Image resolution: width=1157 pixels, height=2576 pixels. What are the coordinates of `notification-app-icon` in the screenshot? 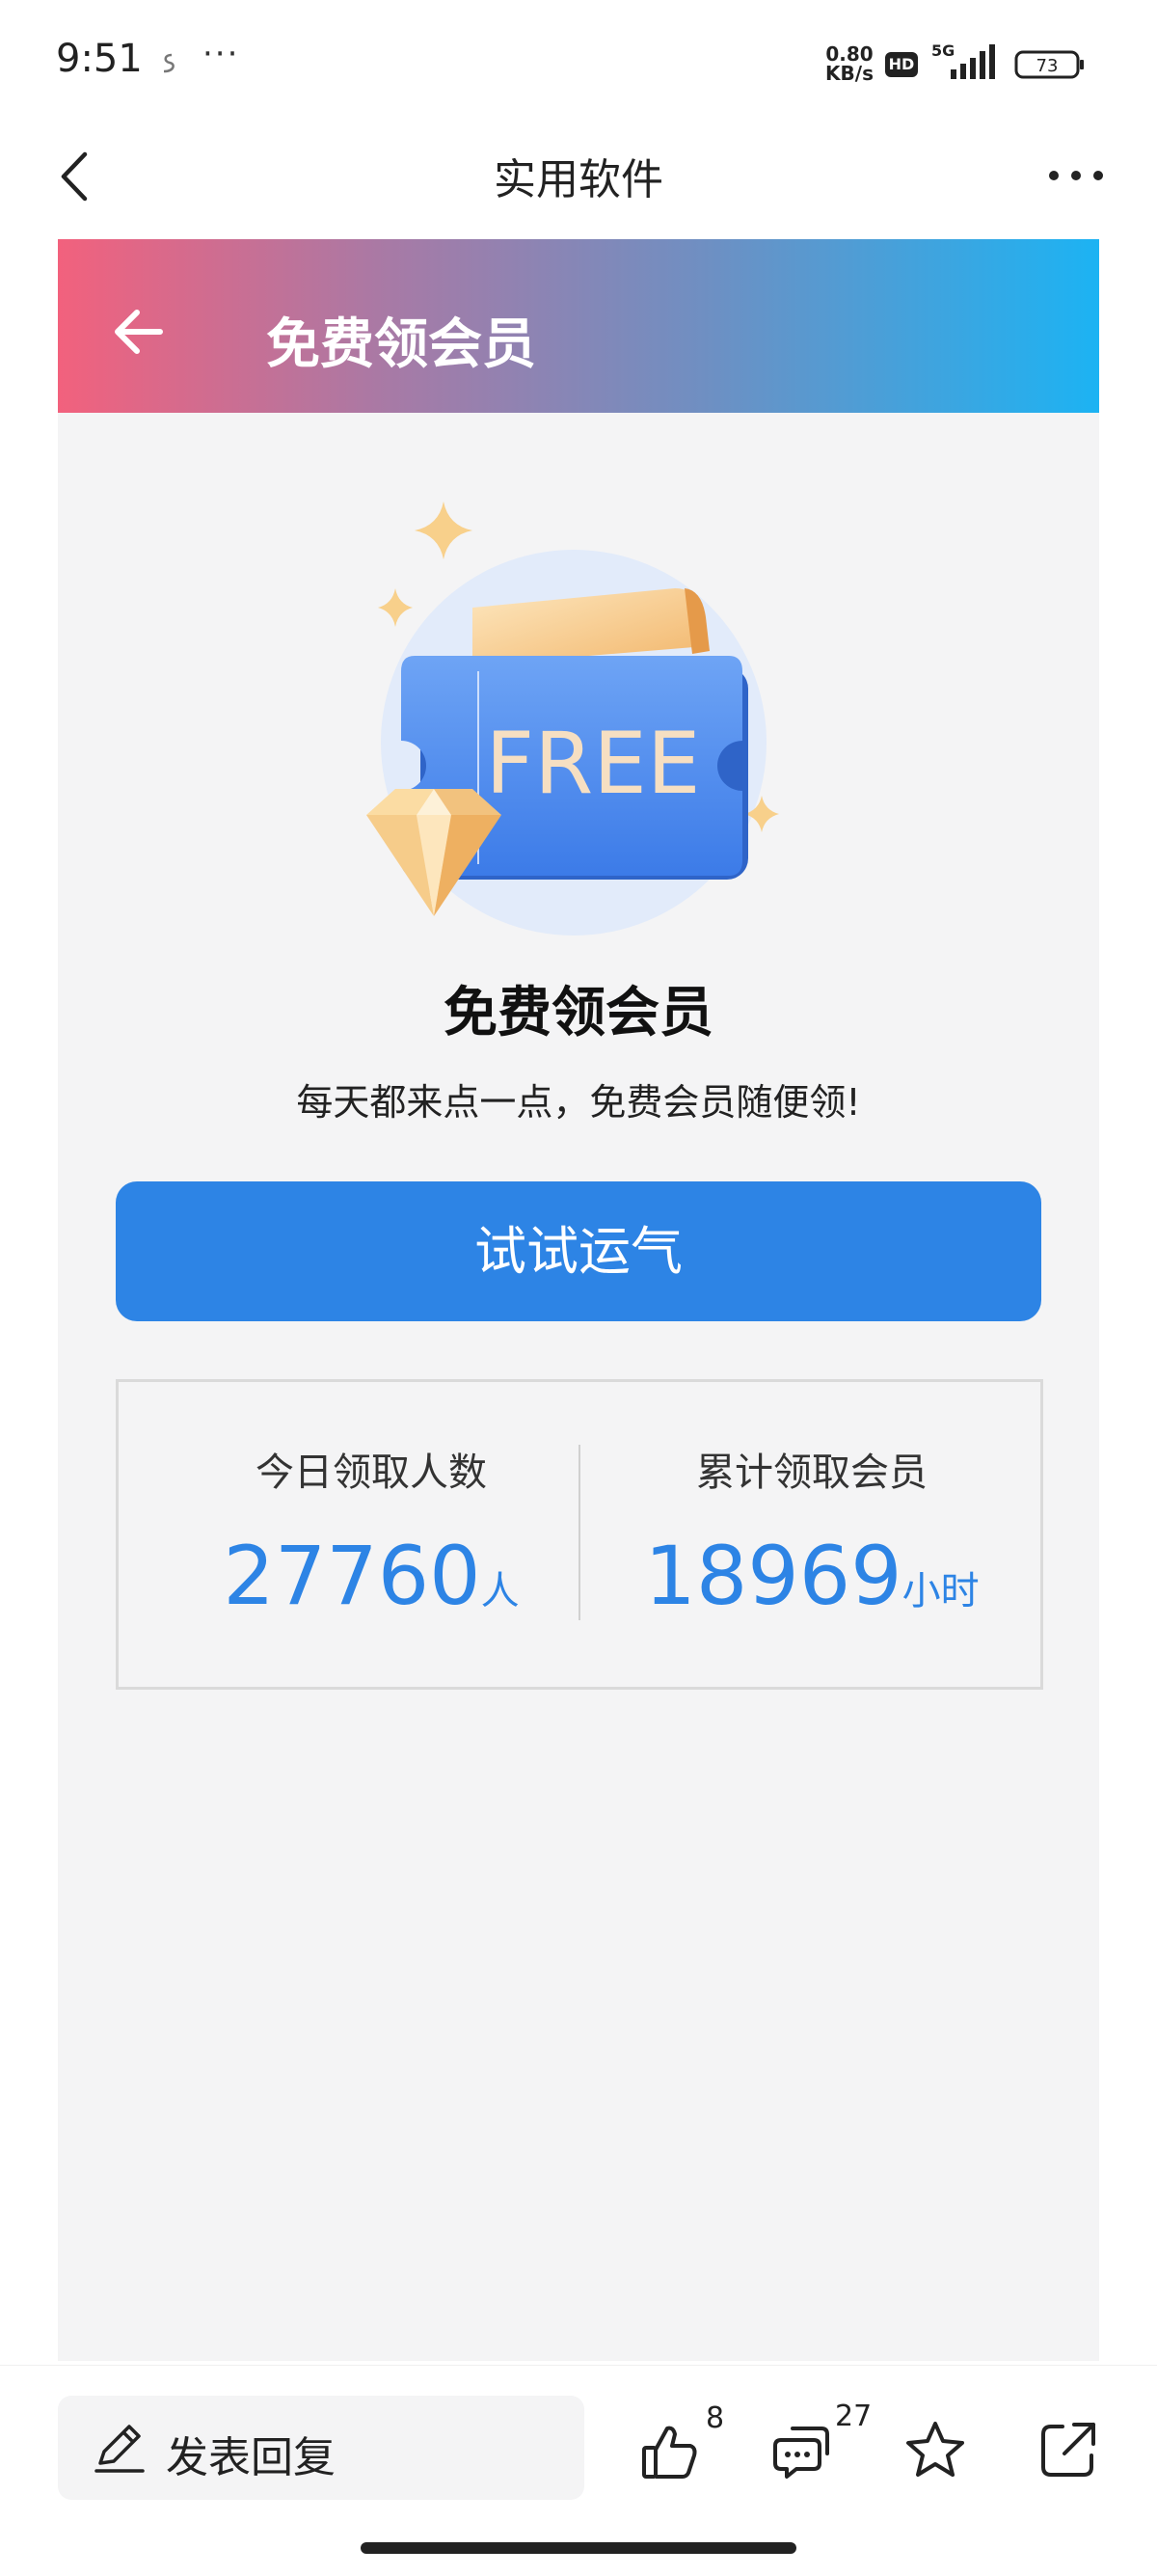 It's located at (169, 63).